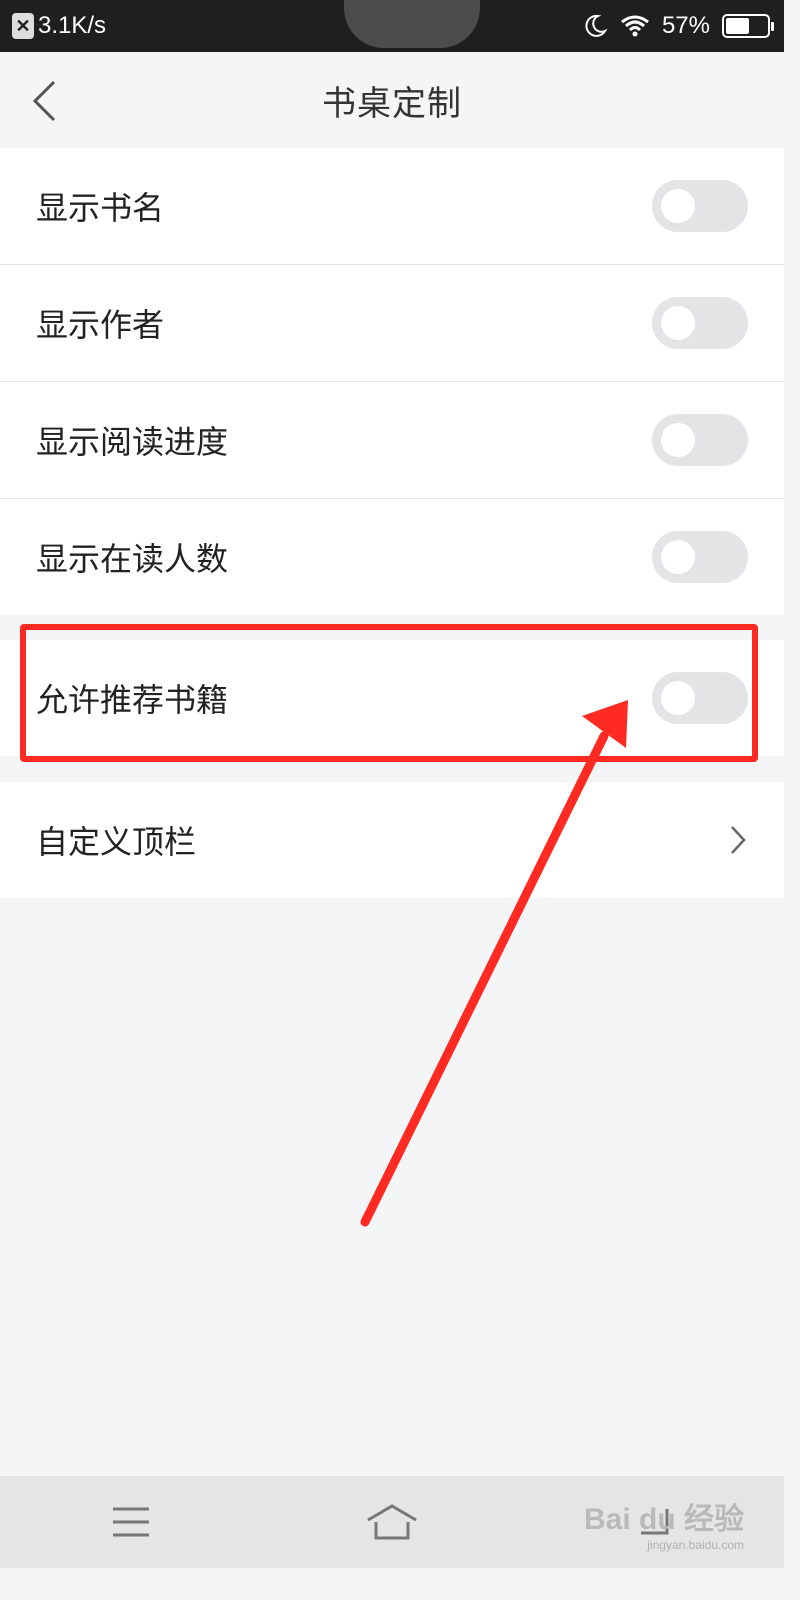  Describe the element at coordinates (737, 26) in the screenshot. I see `battery-level` at that location.